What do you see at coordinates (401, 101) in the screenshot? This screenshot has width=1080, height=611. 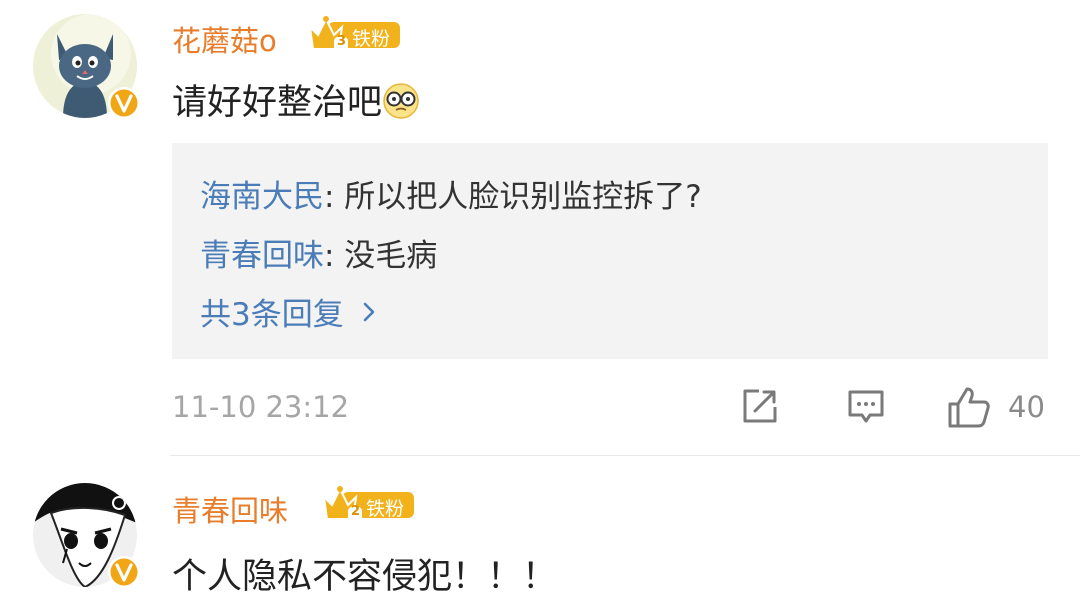 I see `glasses-face-emoji` at bounding box center [401, 101].